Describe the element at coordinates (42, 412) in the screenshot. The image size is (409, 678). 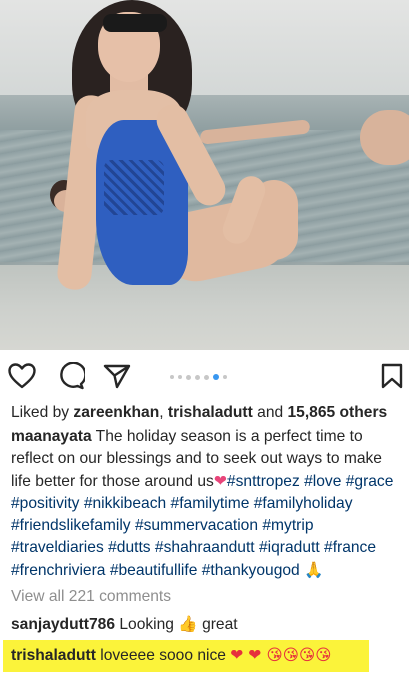
I see `likes-prefix: Liked by` at that location.